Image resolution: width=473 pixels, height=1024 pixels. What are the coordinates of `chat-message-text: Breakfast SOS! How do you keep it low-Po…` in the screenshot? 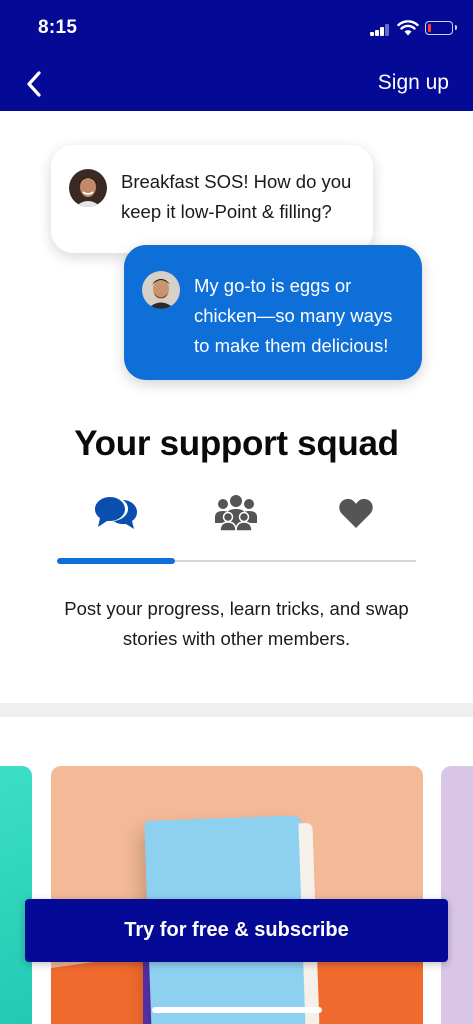 It's located at (236, 196).